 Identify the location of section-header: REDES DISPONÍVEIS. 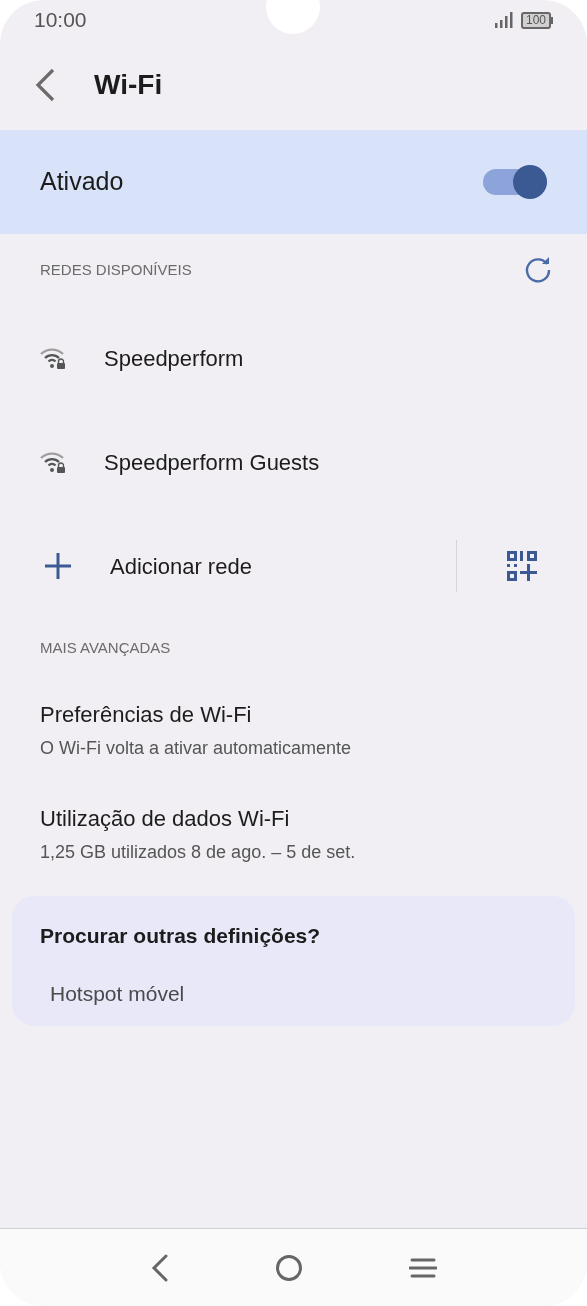
(116, 269).